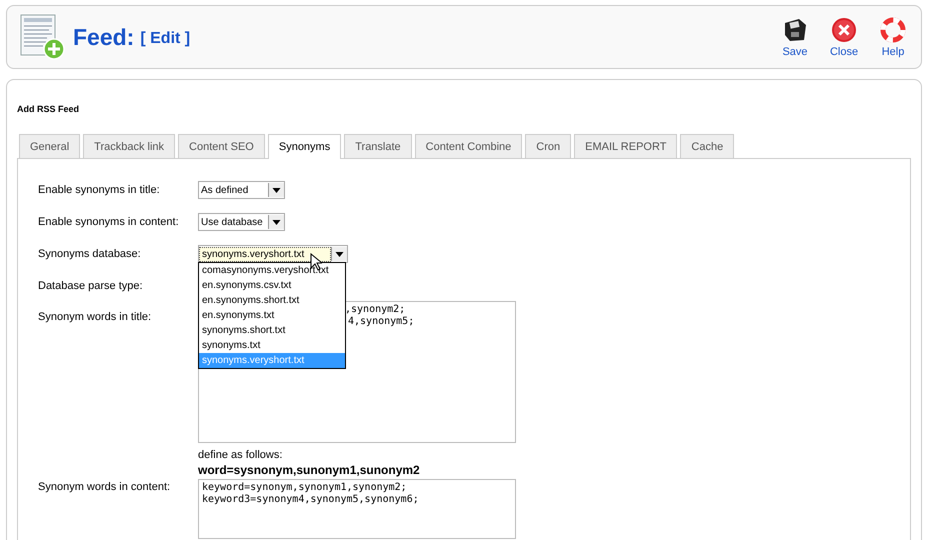 The height and width of the screenshot is (540, 928). Describe the element at coordinates (99, 190) in the screenshot. I see `field-label: Enable synonyms in title:` at that location.